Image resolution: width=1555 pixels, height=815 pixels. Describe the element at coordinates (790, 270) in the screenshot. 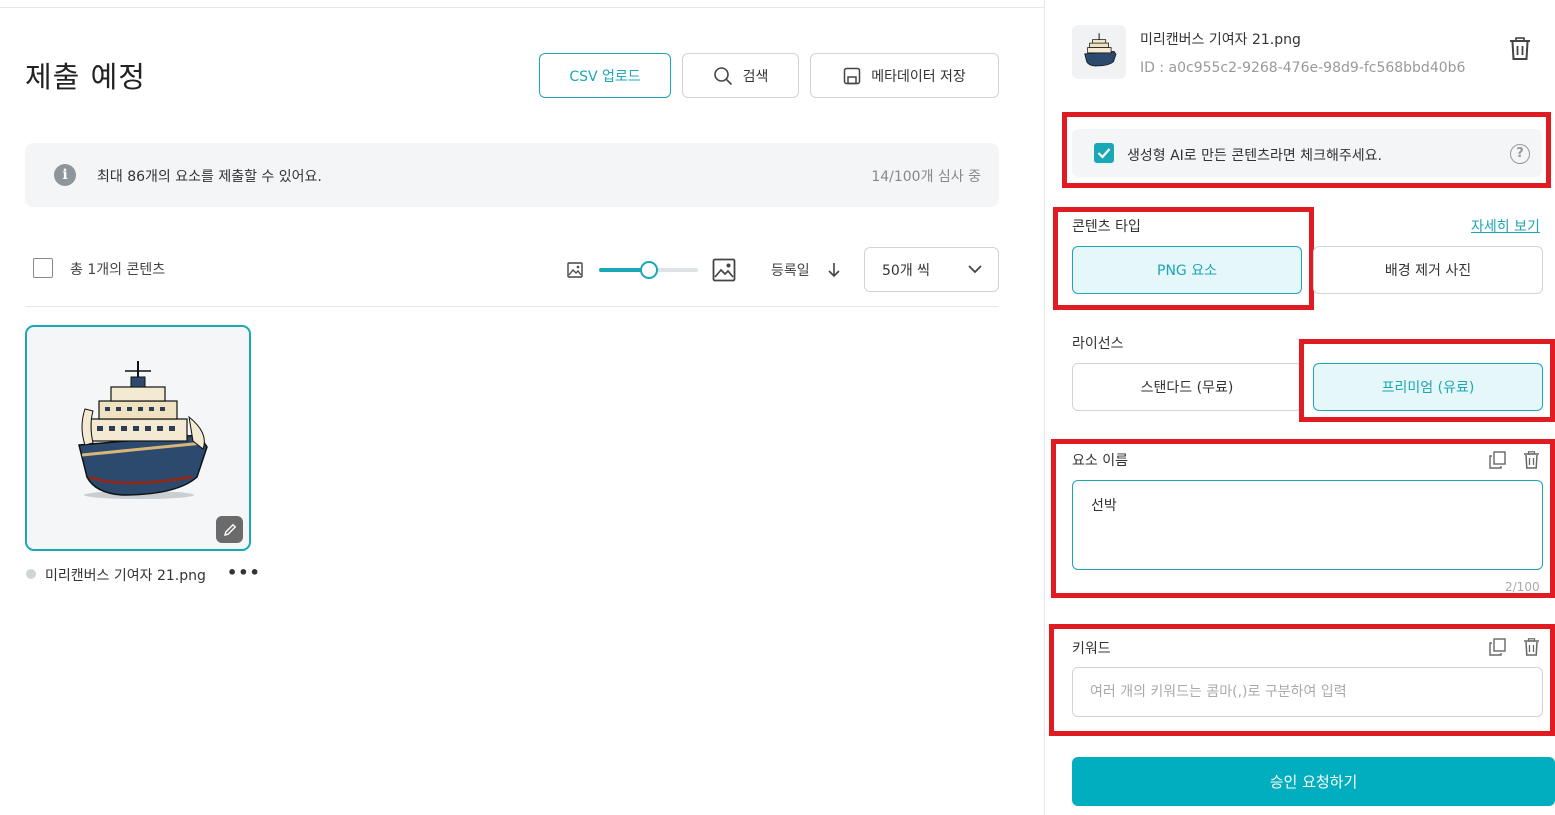

I see `sort-label: 등록일` at that location.